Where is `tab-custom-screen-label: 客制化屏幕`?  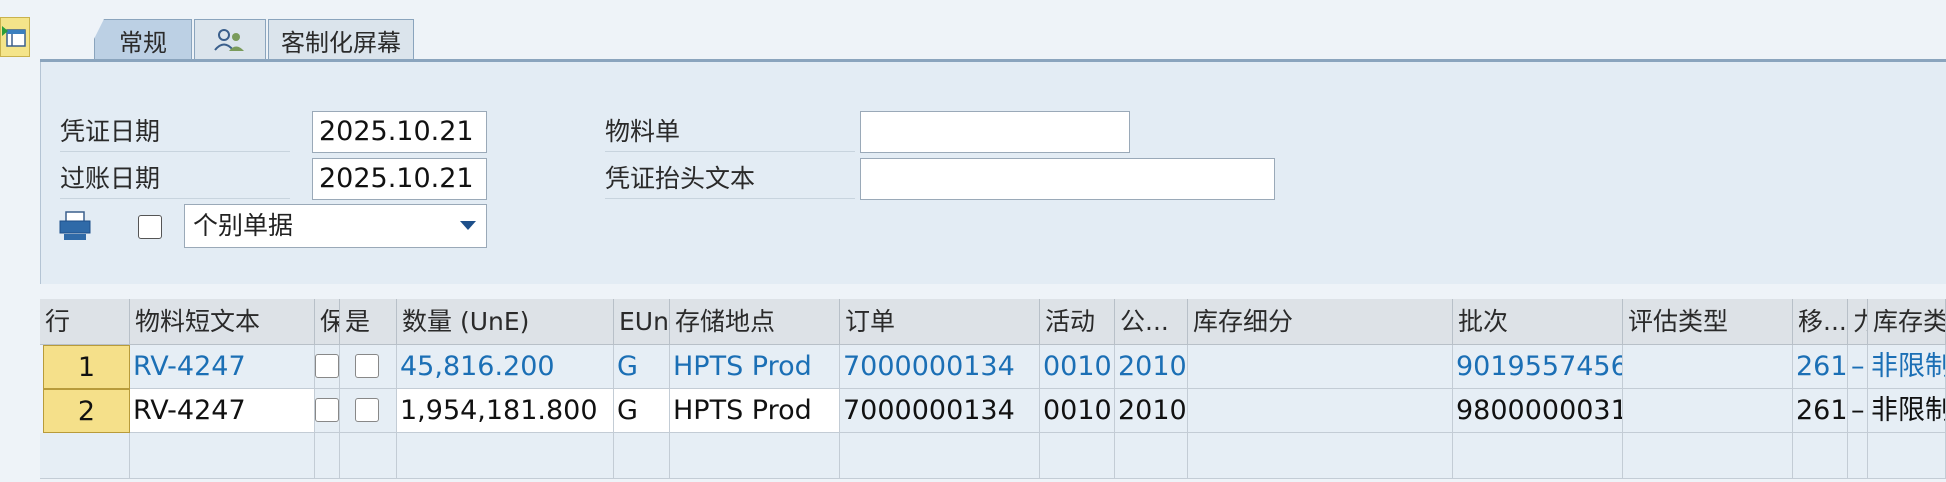
tab-custom-screen-label: 客制化屏幕 is located at coordinates (341, 42).